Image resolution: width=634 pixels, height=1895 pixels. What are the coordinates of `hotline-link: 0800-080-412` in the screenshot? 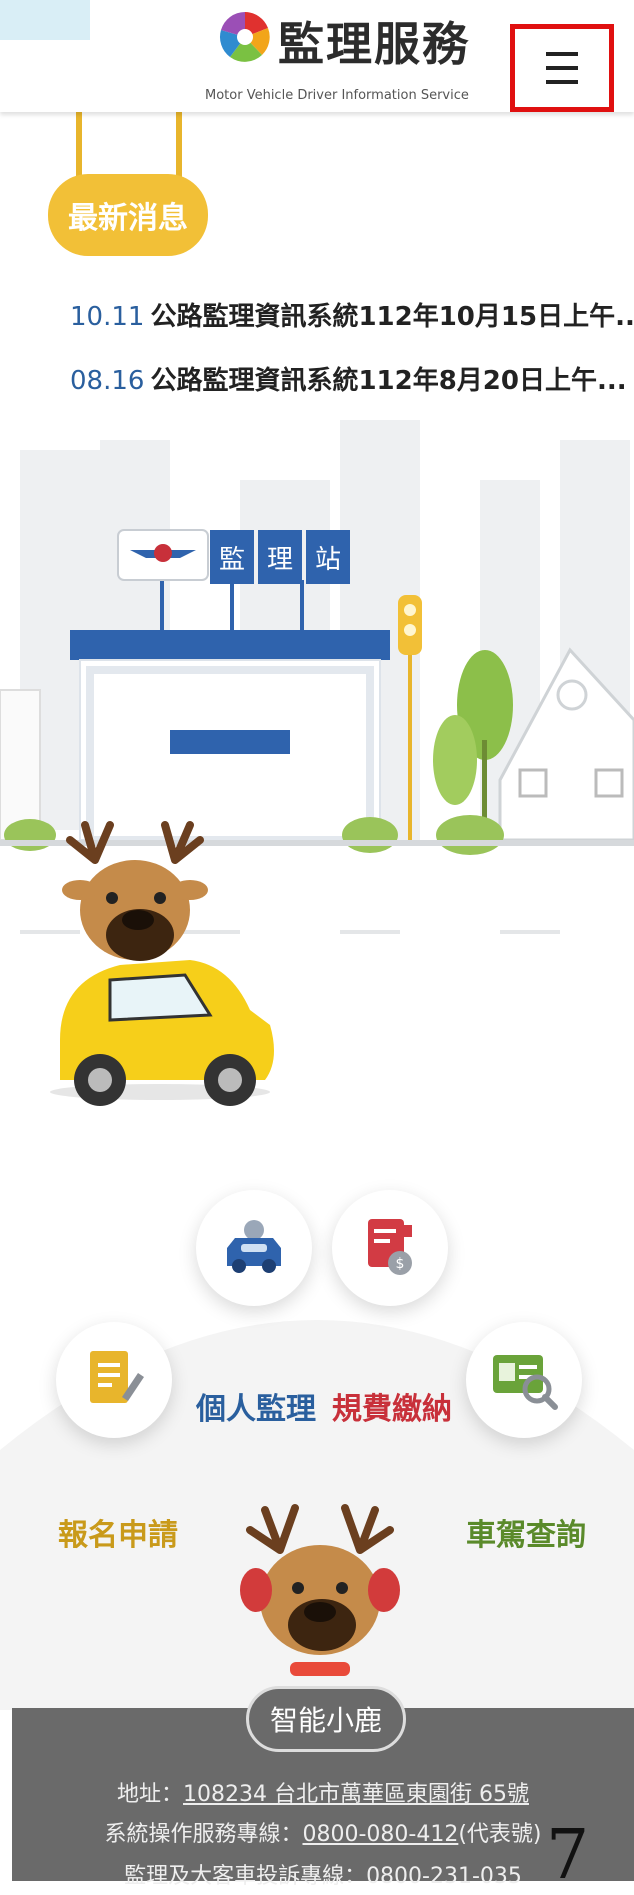 It's located at (380, 1834).